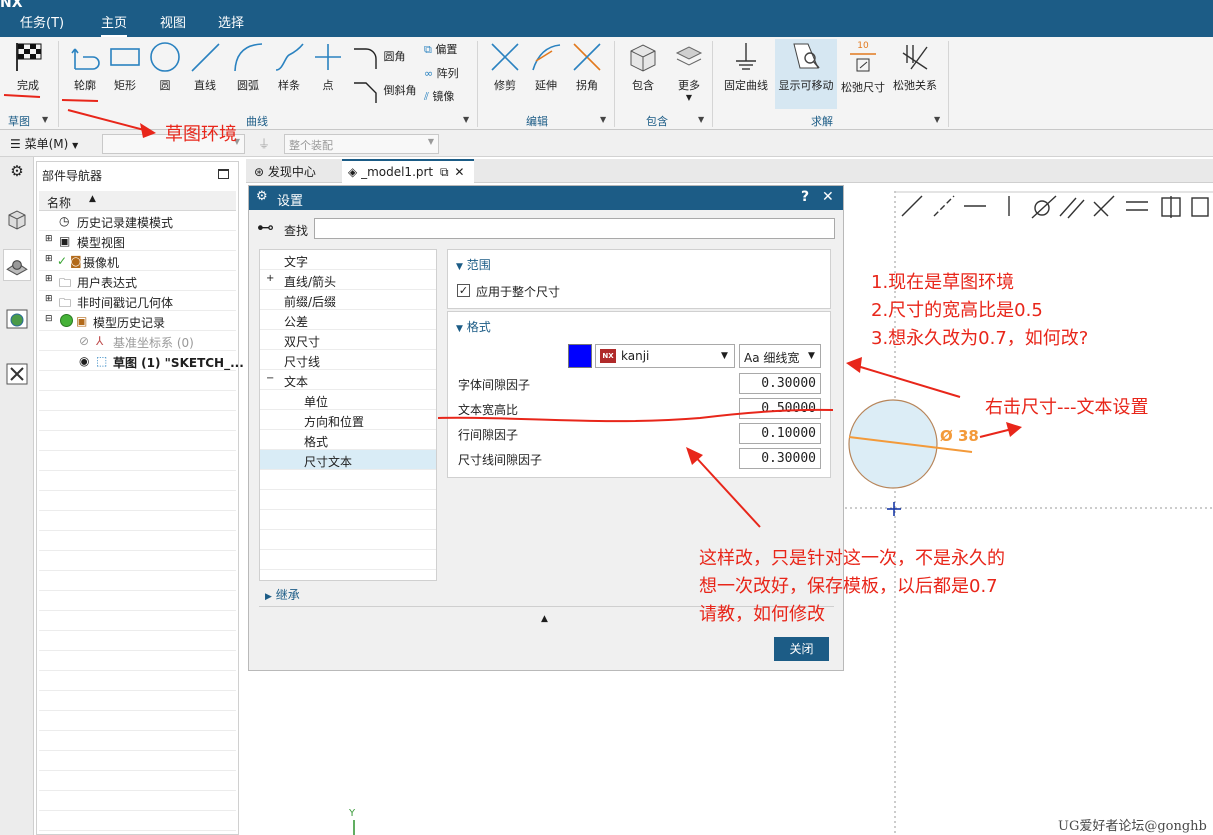 The height and width of the screenshot is (835, 1213). Describe the element at coordinates (1132, 826) in the screenshot. I see `watermark: UG爱好者论坛@gonghb` at that location.